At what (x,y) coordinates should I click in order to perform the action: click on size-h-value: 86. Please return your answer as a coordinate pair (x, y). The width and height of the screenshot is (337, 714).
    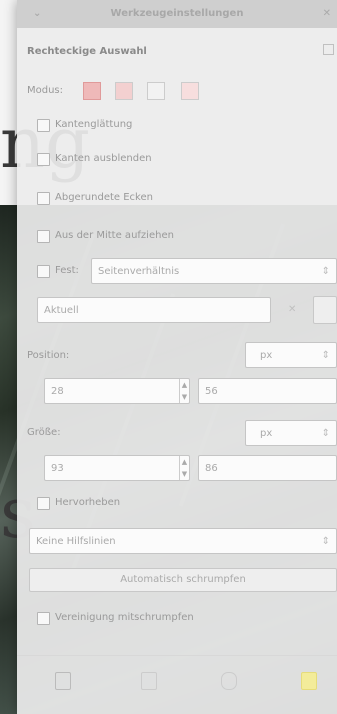
    Looking at the image, I should click on (211, 468).